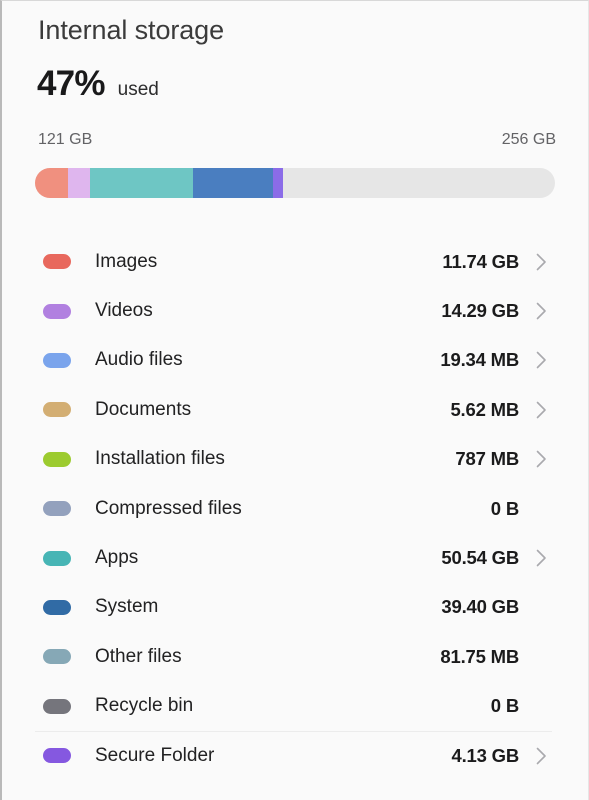 The width and height of the screenshot is (589, 800). What do you see at coordinates (295, 360) in the screenshot?
I see `list-item: Audio files 19.34 MB` at bounding box center [295, 360].